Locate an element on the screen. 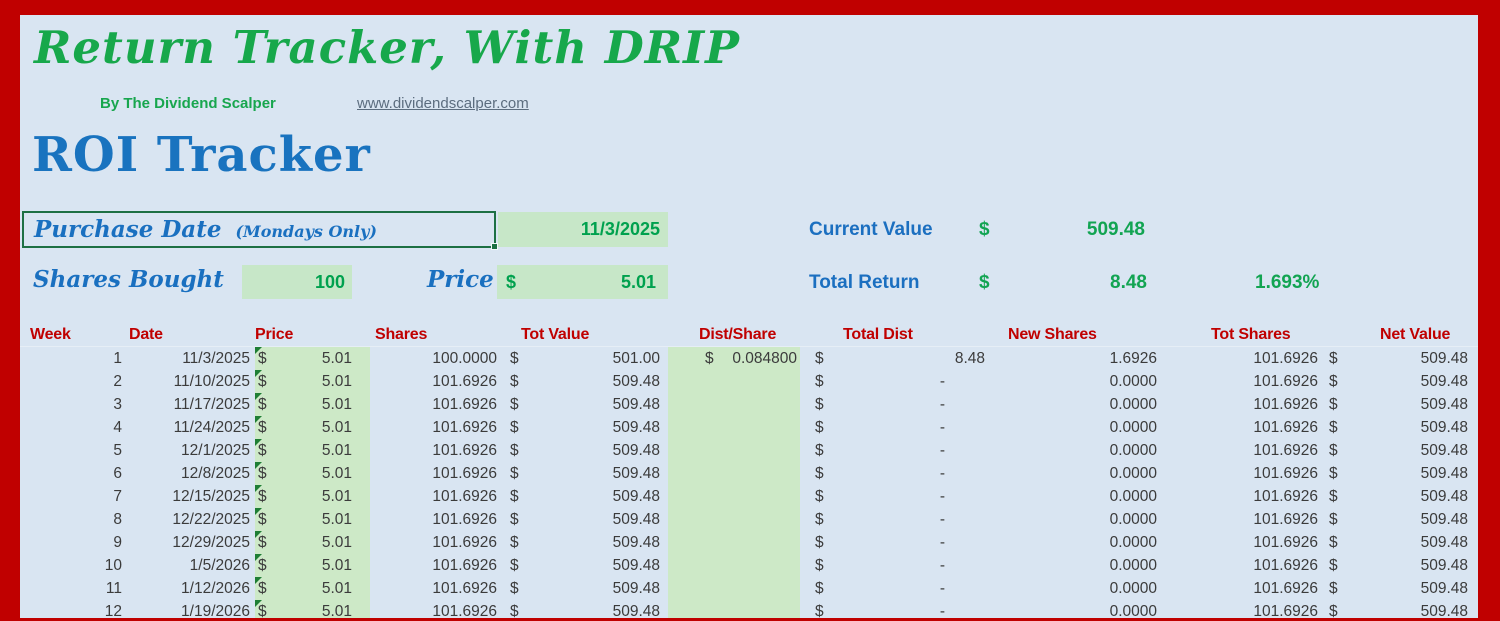  cell-date: 1/12/2026 is located at coordinates (190, 588).